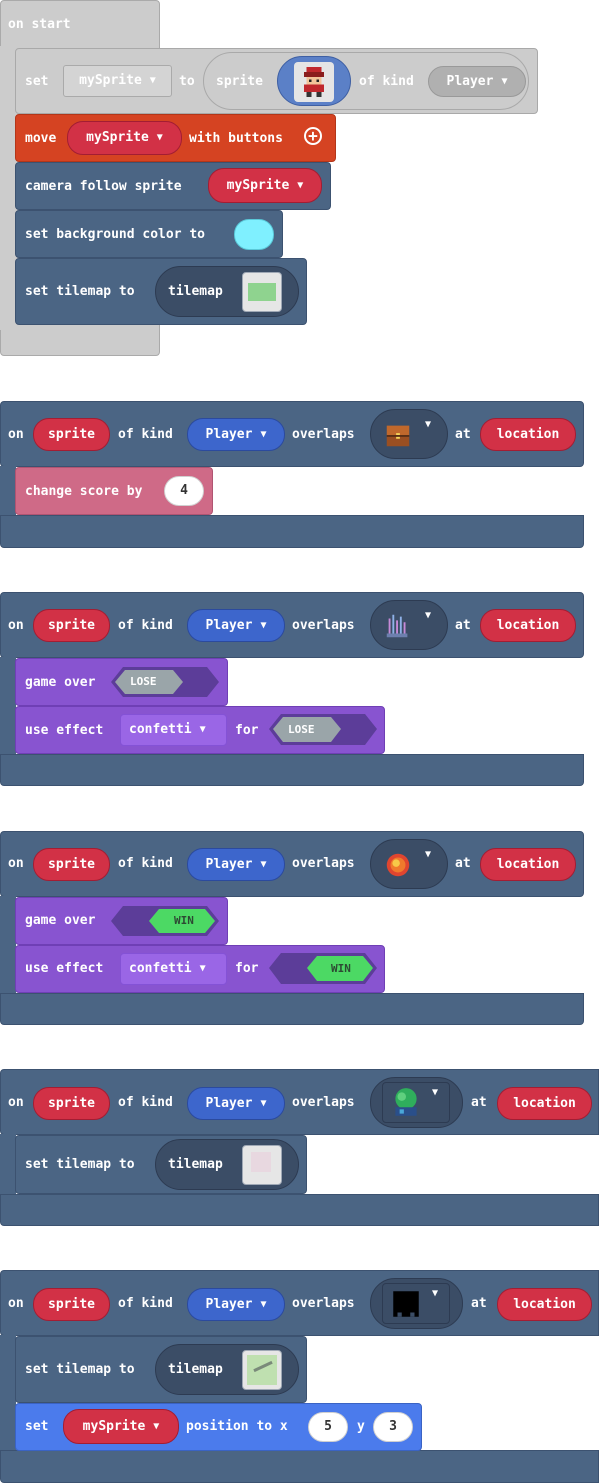 This screenshot has height=1483, width=599. Describe the element at coordinates (165, 921) in the screenshot. I see `win-toggle` at that location.